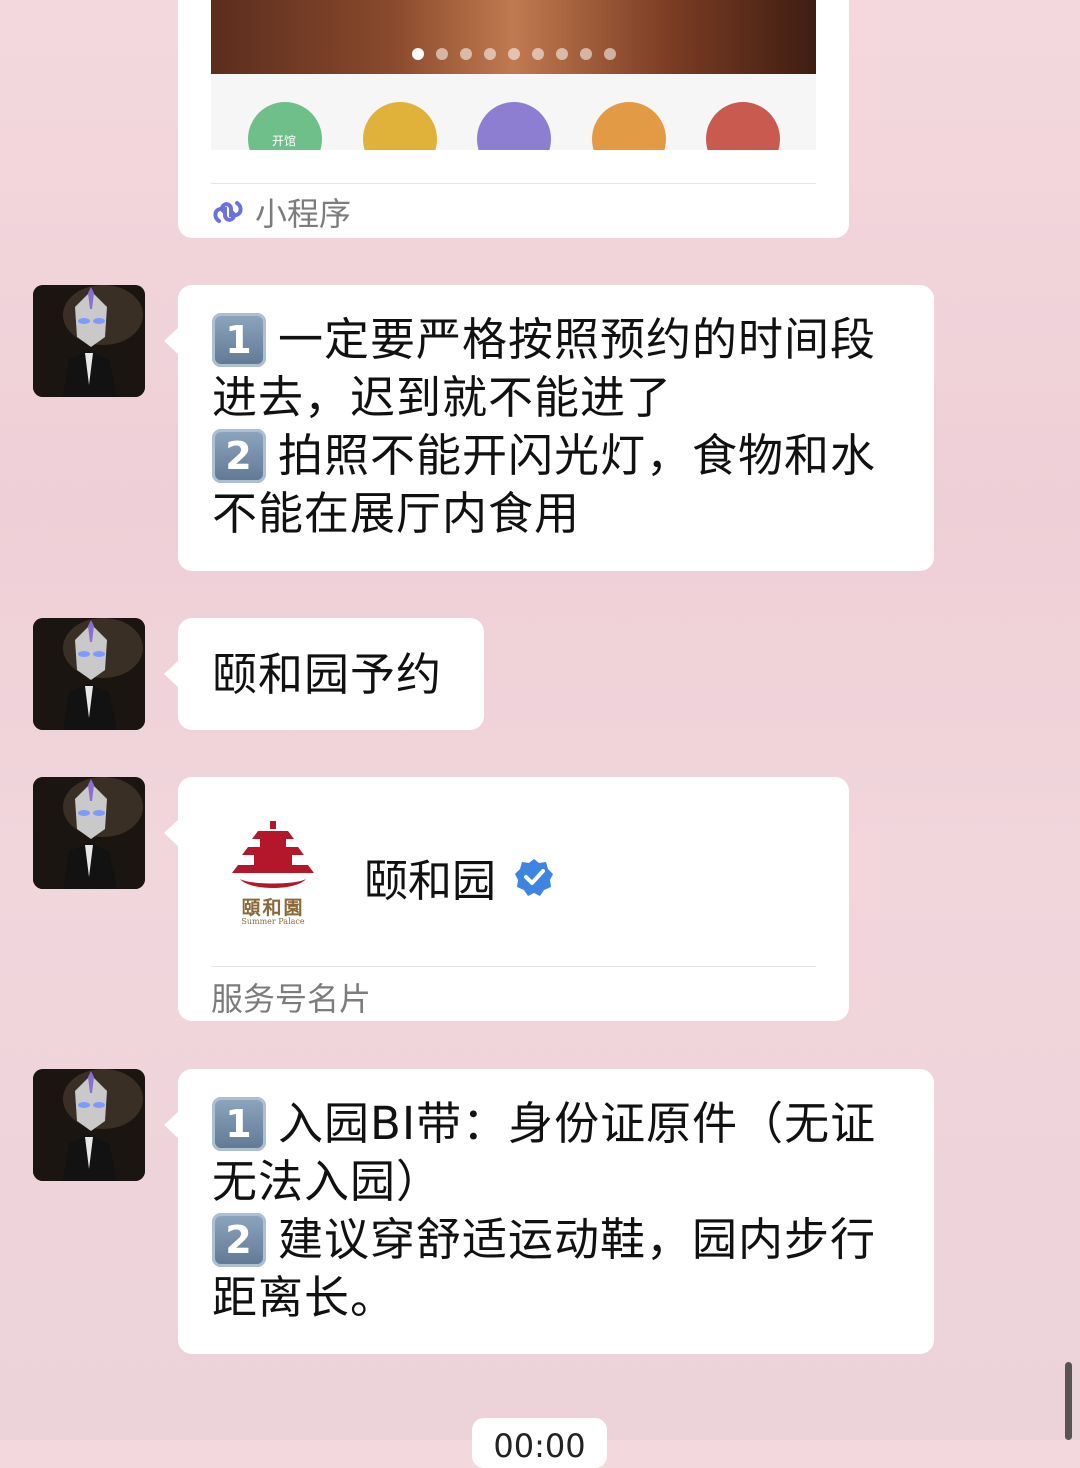 This screenshot has width=1080, height=1468. Describe the element at coordinates (577, 1239) in the screenshot. I see `message-line-text: 建议穿舒适运动鞋，园内步行` at that location.